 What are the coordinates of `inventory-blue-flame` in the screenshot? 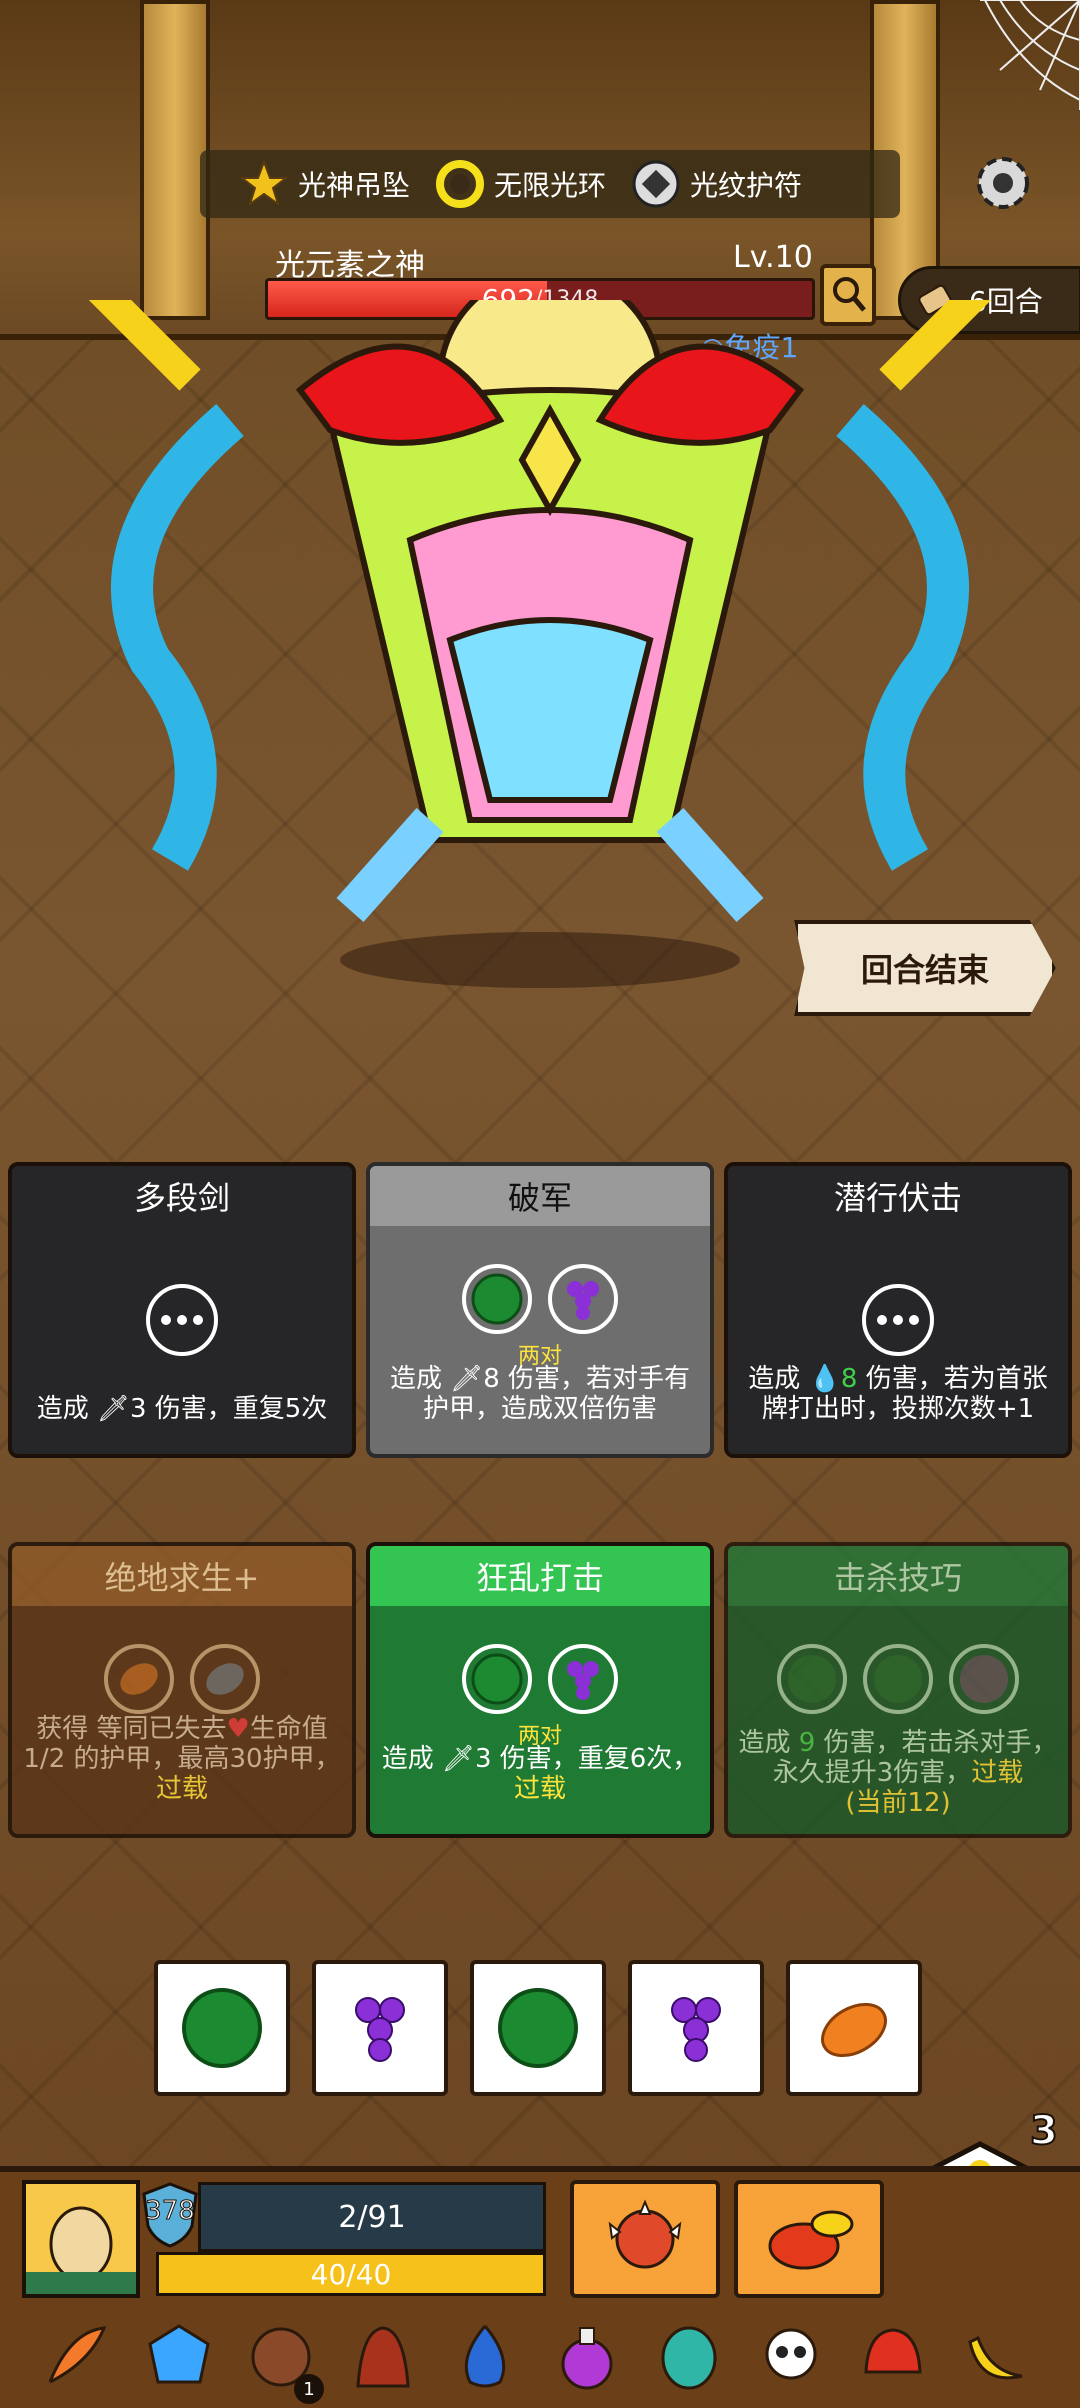 It's located at (485, 2357).